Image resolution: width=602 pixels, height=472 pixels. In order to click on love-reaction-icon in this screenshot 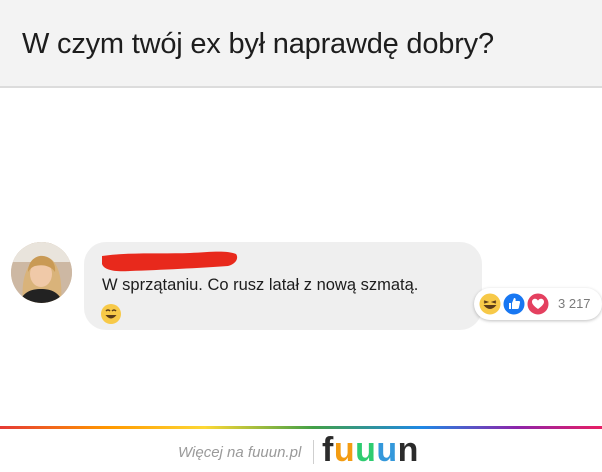, I will do `click(538, 304)`.